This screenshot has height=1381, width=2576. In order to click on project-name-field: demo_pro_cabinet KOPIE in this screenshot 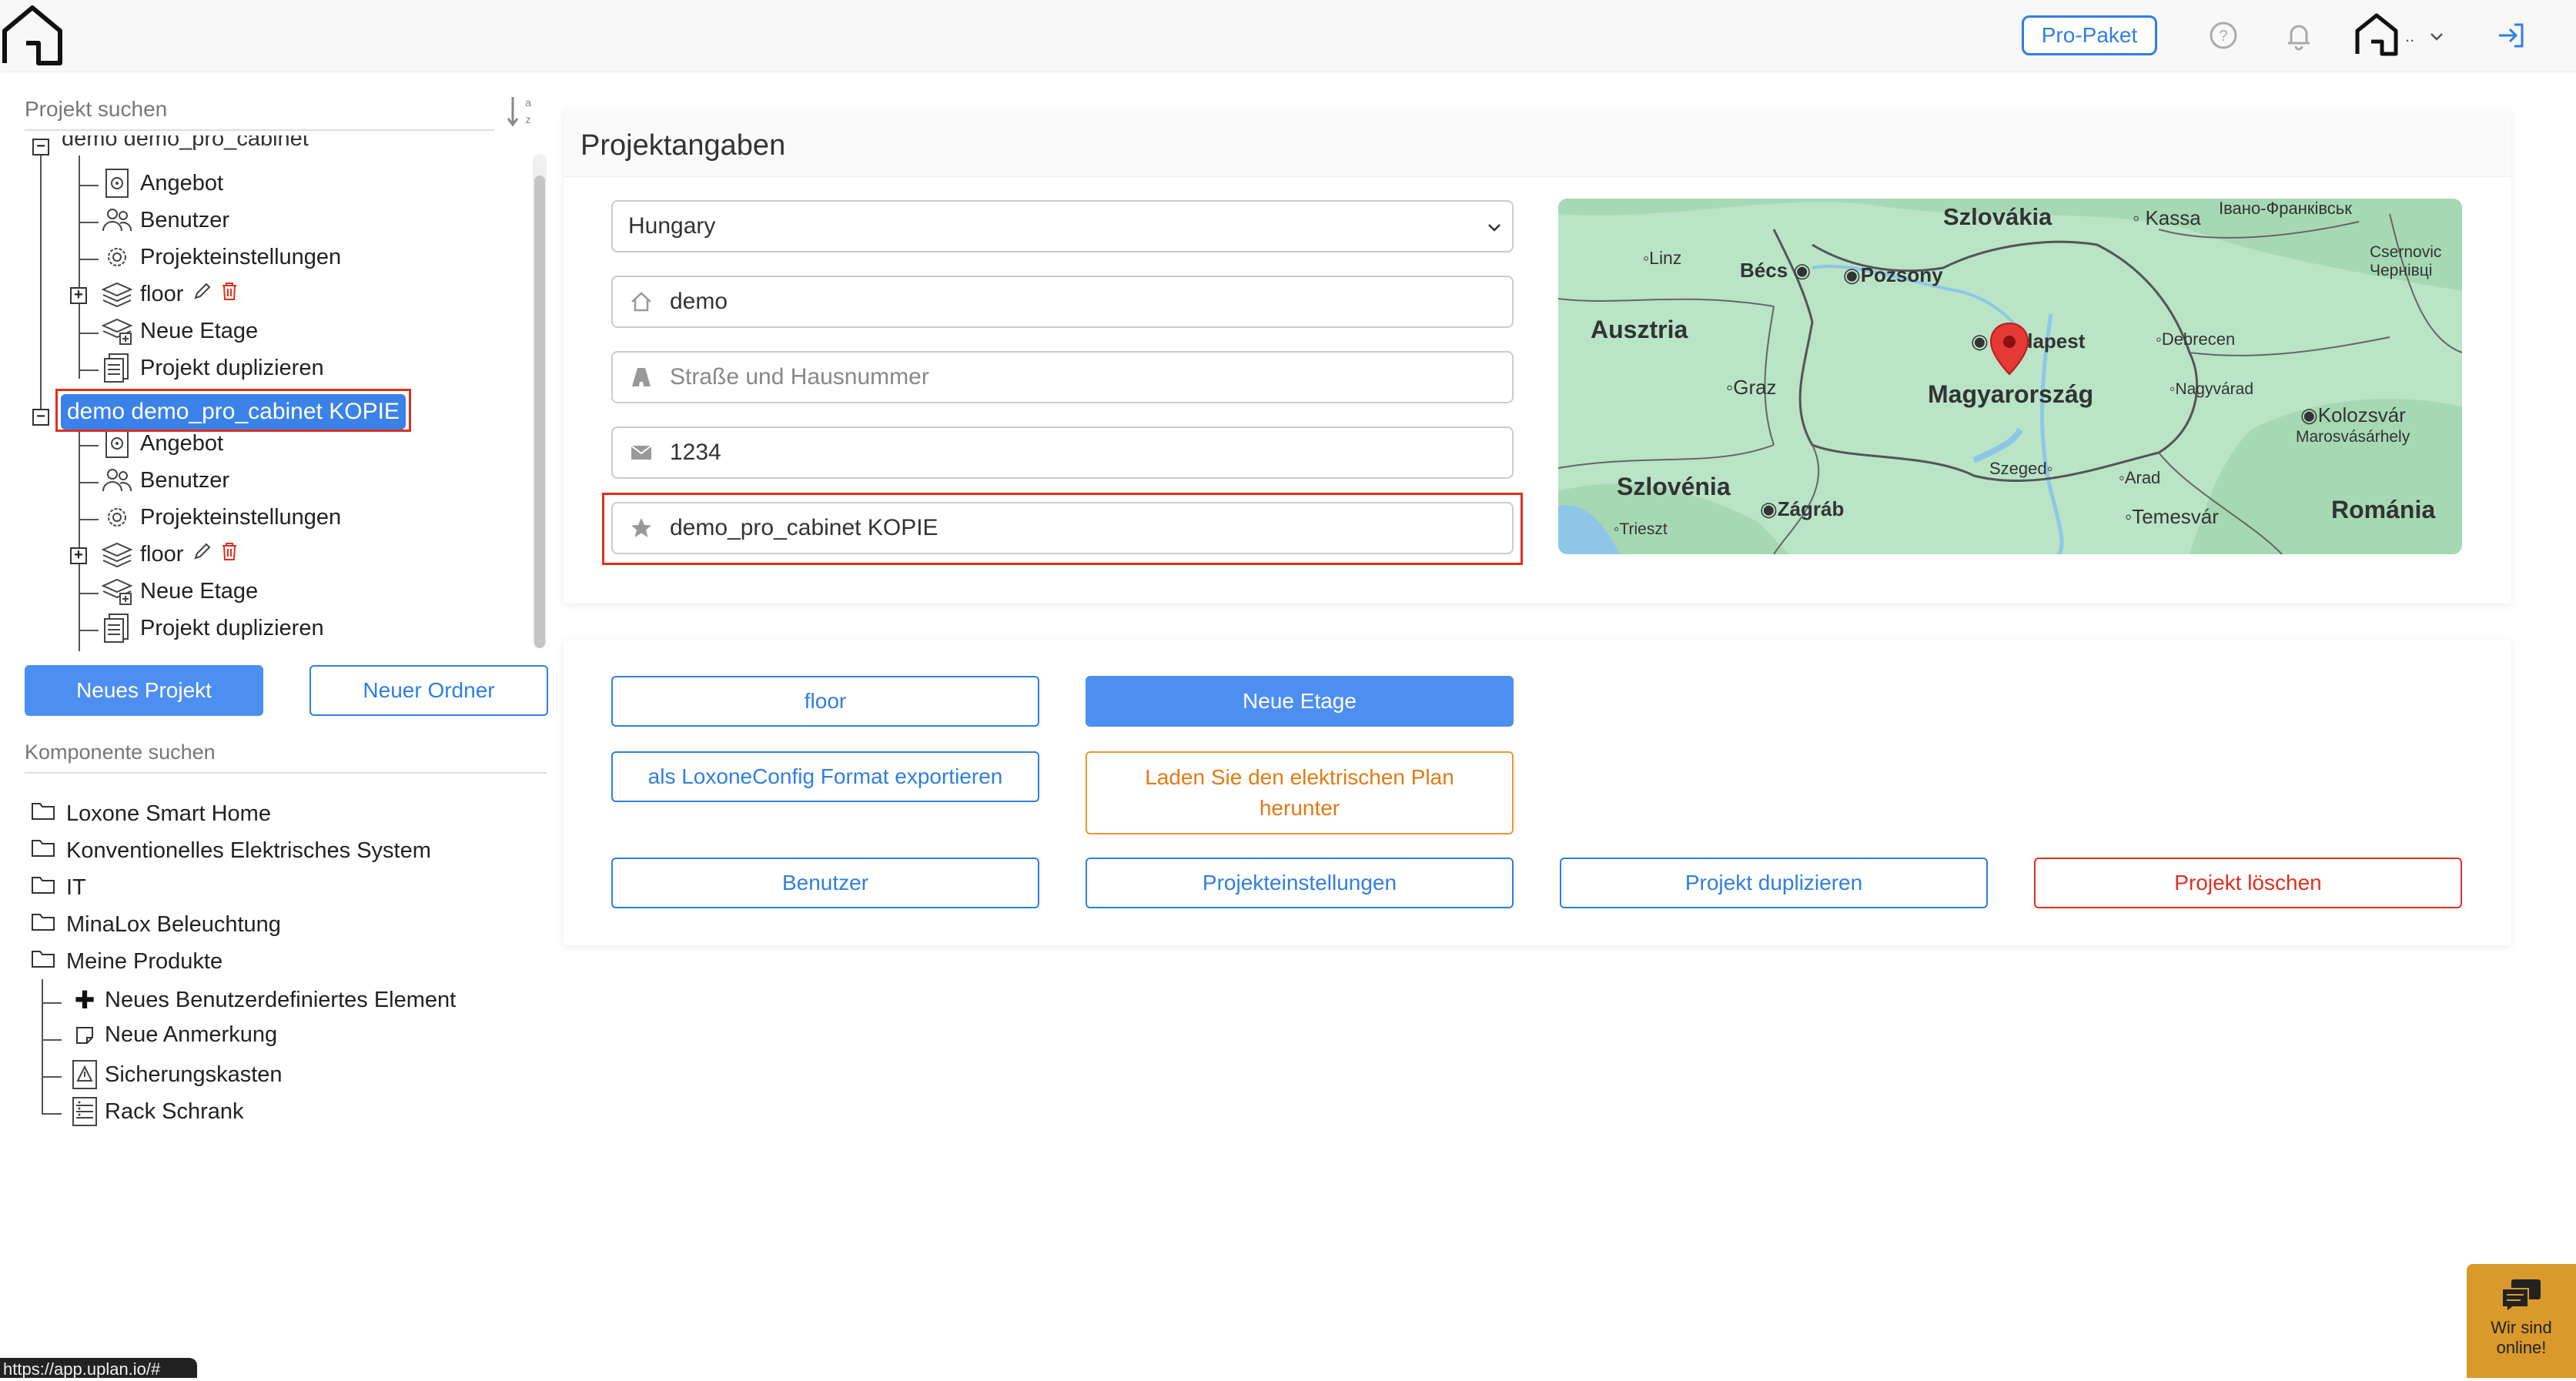, I will do `click(1062, 528)`.